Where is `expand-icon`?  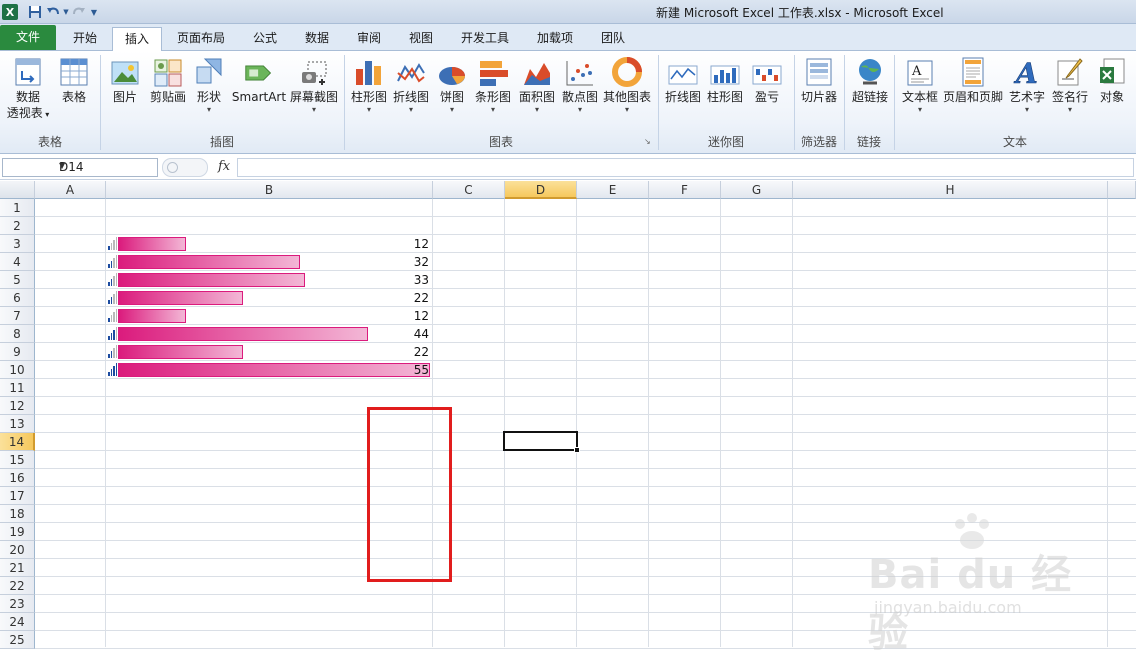
expand-icon is located at coordinates (172, 167).